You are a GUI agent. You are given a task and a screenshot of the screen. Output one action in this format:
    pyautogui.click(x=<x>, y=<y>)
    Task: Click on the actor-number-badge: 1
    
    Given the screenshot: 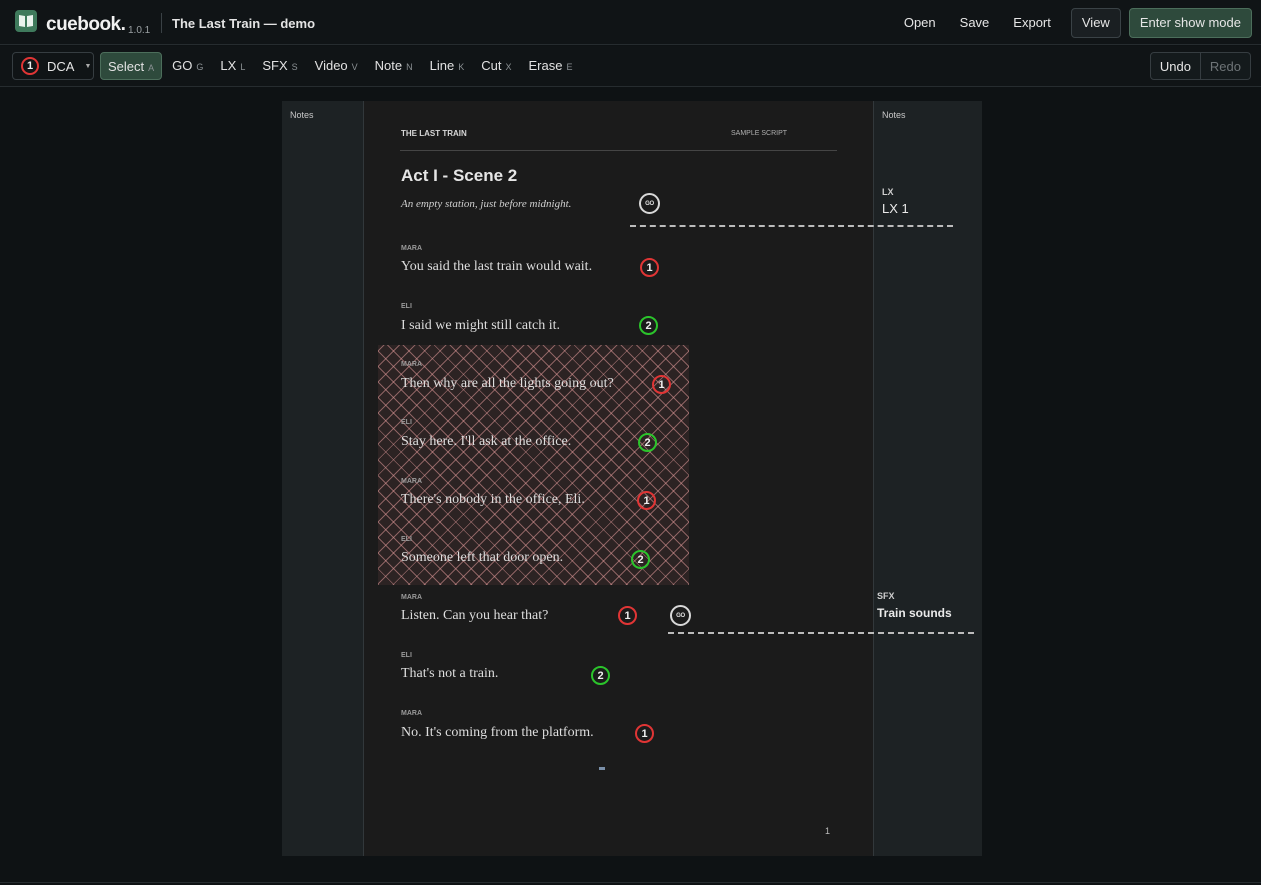 What is the action you would take?
    pyautogui.click(x=30, y=66)
    